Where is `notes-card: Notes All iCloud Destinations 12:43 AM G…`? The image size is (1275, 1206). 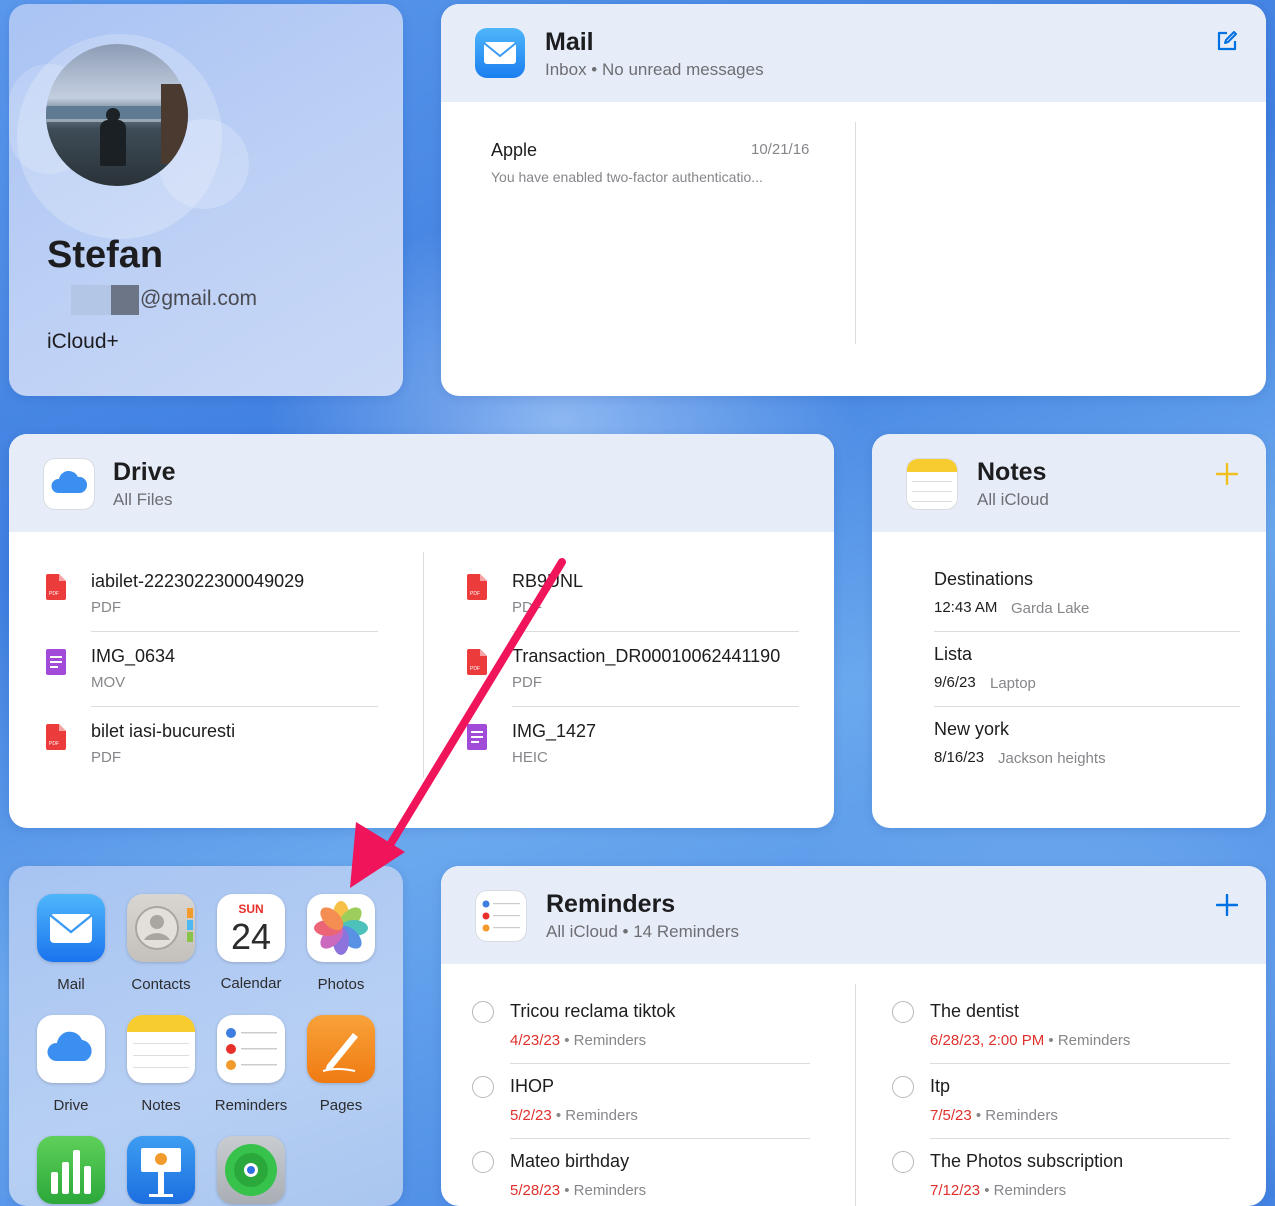 notes-card: Notes All iCloud Destinations 12:43 AM G… is located at coordinates (1069, 631).